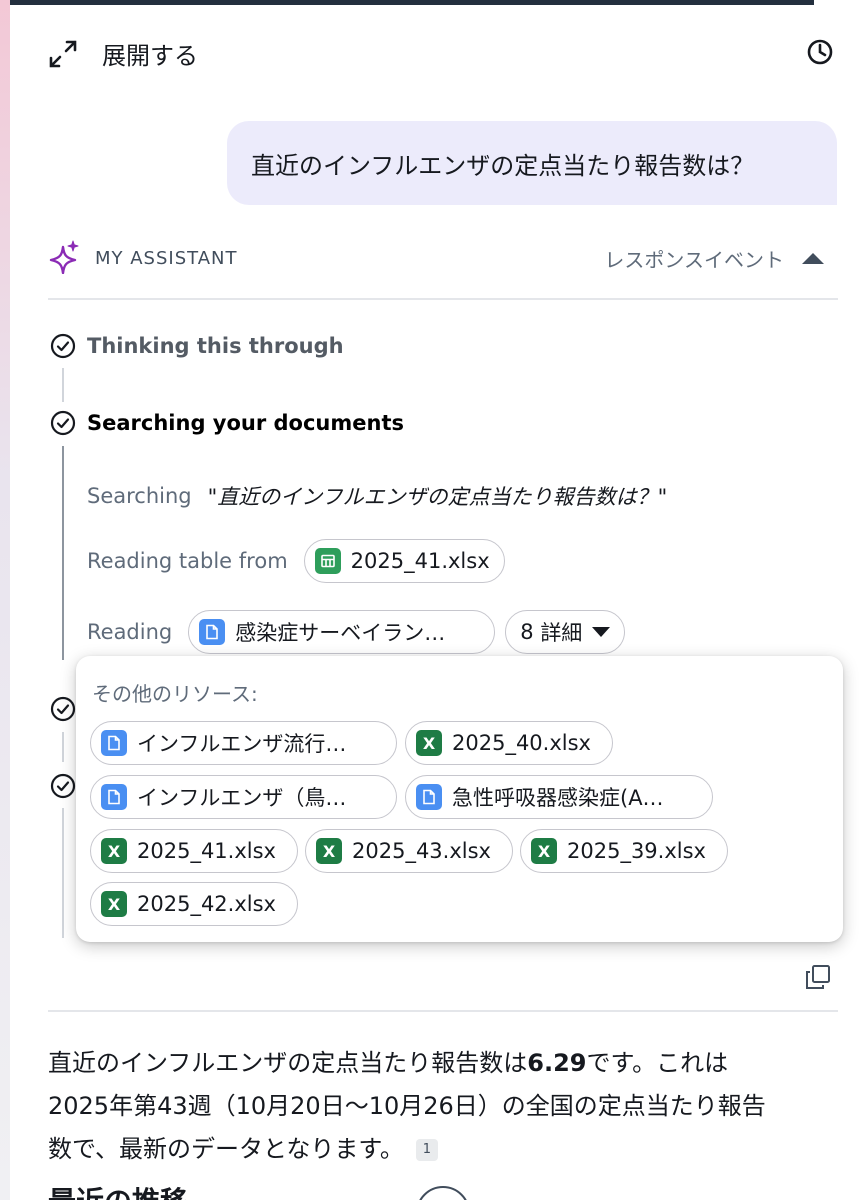 The image size is (868, 1200). I want to click on resource-name: 2025_42.xlsx, so click(206, 904).